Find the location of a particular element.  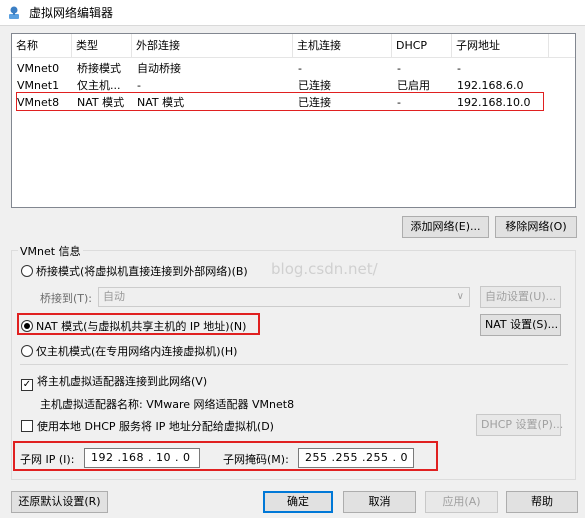

adapter-name-label: 主机虚拟适配器名称: VMware 网络适配器 VMnet8 is located at coordinates (167, 404).